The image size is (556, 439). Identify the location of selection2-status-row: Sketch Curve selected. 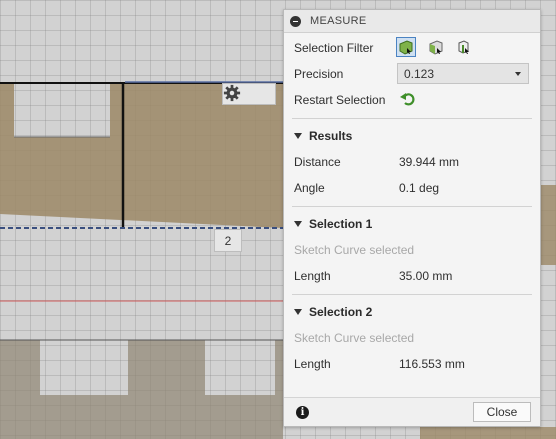
(354, 338).